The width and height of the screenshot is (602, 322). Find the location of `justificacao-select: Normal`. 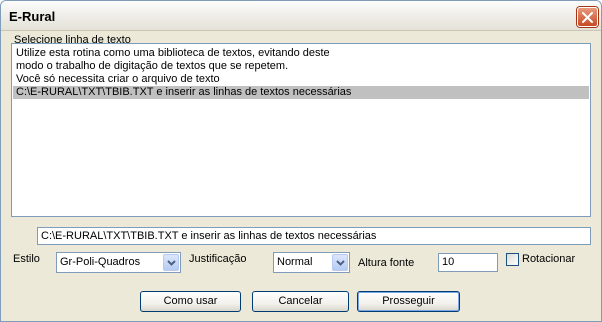

justificacao-select: Normal is located at coordinates (311, 262).